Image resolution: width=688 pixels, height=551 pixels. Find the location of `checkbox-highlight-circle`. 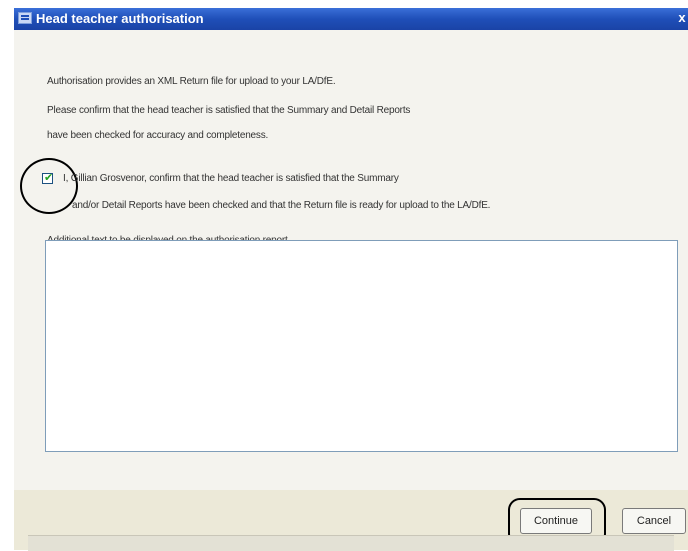

checkbox-highlight-circle is located at coordinates (49, 186).